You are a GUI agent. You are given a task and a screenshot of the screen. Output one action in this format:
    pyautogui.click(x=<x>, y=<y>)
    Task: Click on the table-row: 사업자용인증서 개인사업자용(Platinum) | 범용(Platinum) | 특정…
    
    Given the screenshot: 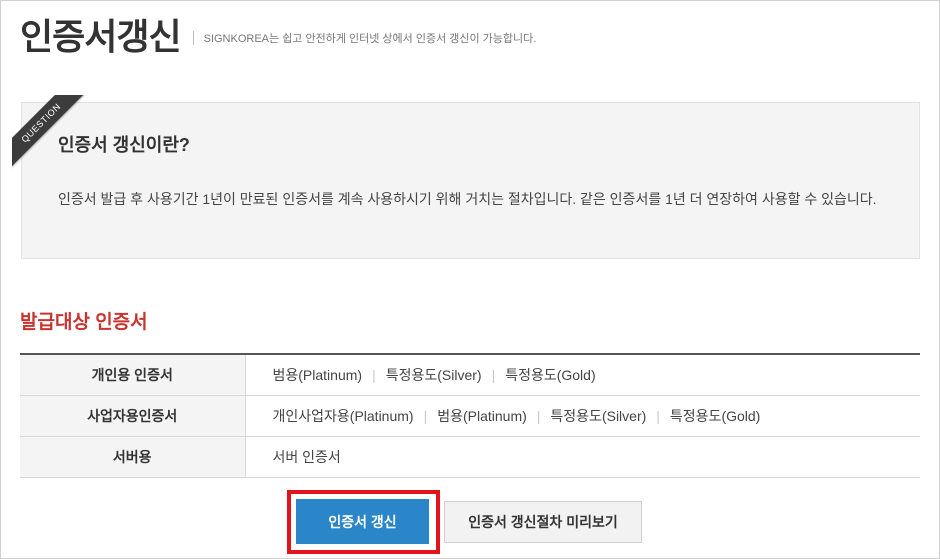 What is the action you would take?
    pyautogui.click(x=470, y=415)
    